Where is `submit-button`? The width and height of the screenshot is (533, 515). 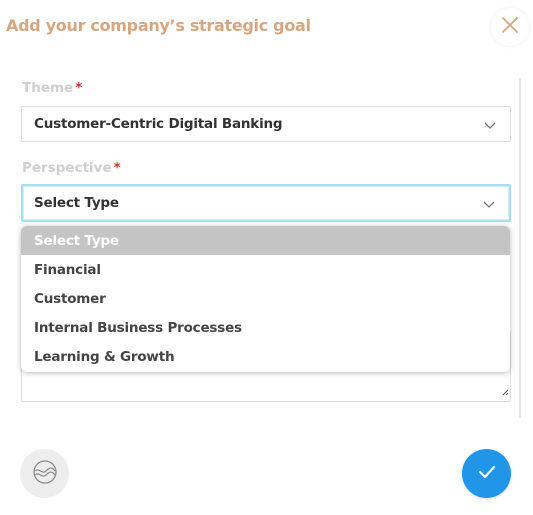 submit-button is located at coordinates (486, 473).